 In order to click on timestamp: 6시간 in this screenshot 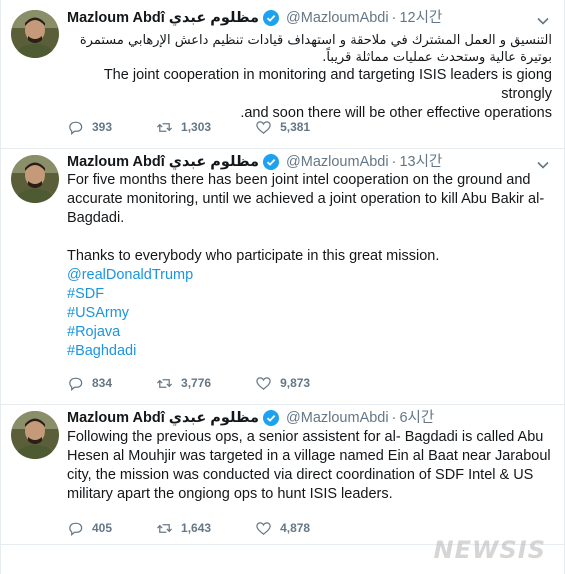, I will do `click(416, 418)`.